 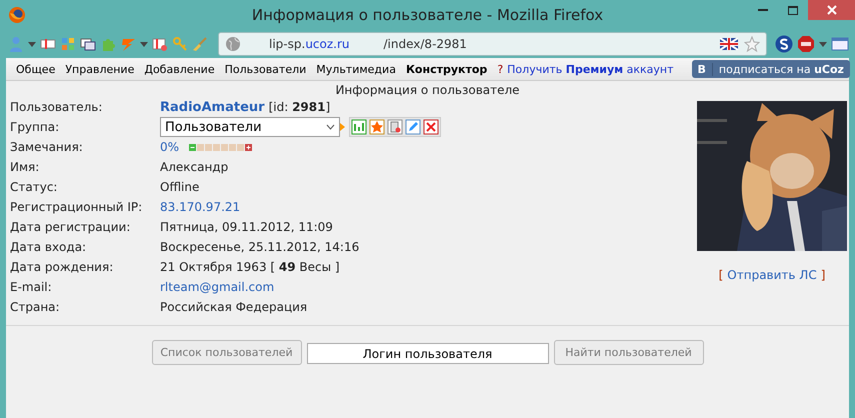 I want to click on value-link: rlteam@gmail.com, so click(x=217, y=287).